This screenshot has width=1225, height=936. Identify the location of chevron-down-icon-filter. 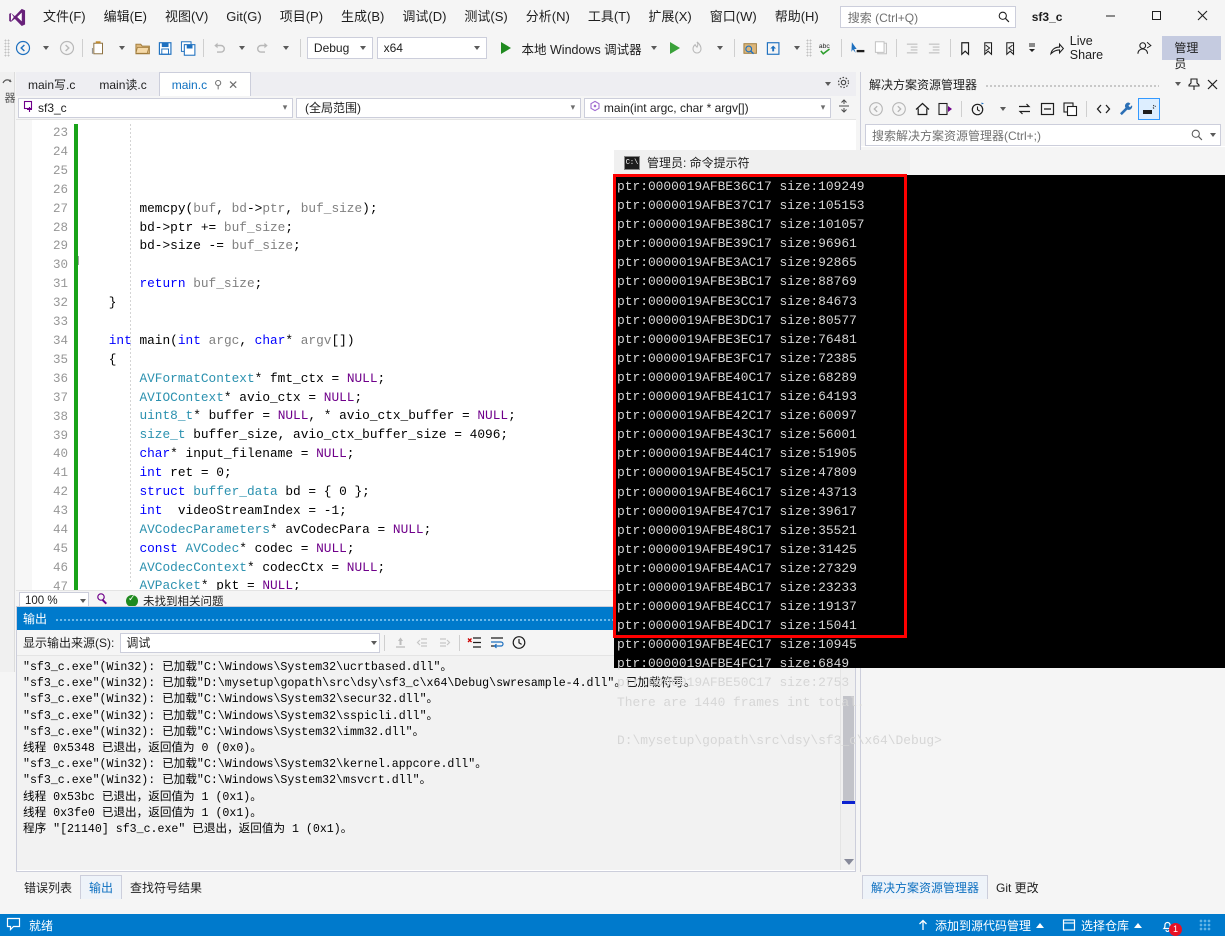
(1001, 109).